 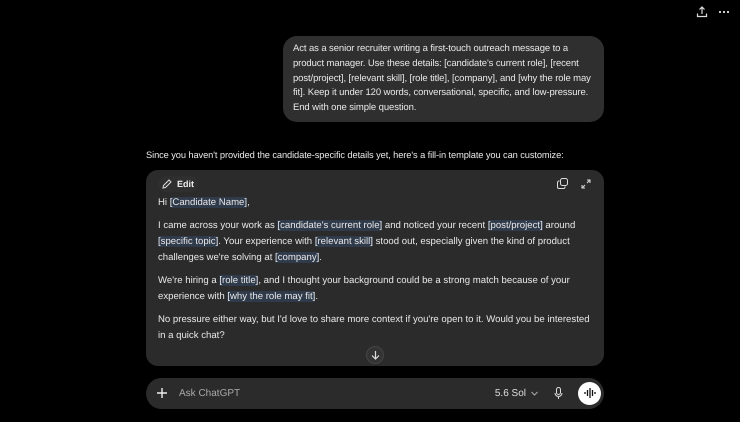 I want to click on more-icon, so click(x=724, y=12).